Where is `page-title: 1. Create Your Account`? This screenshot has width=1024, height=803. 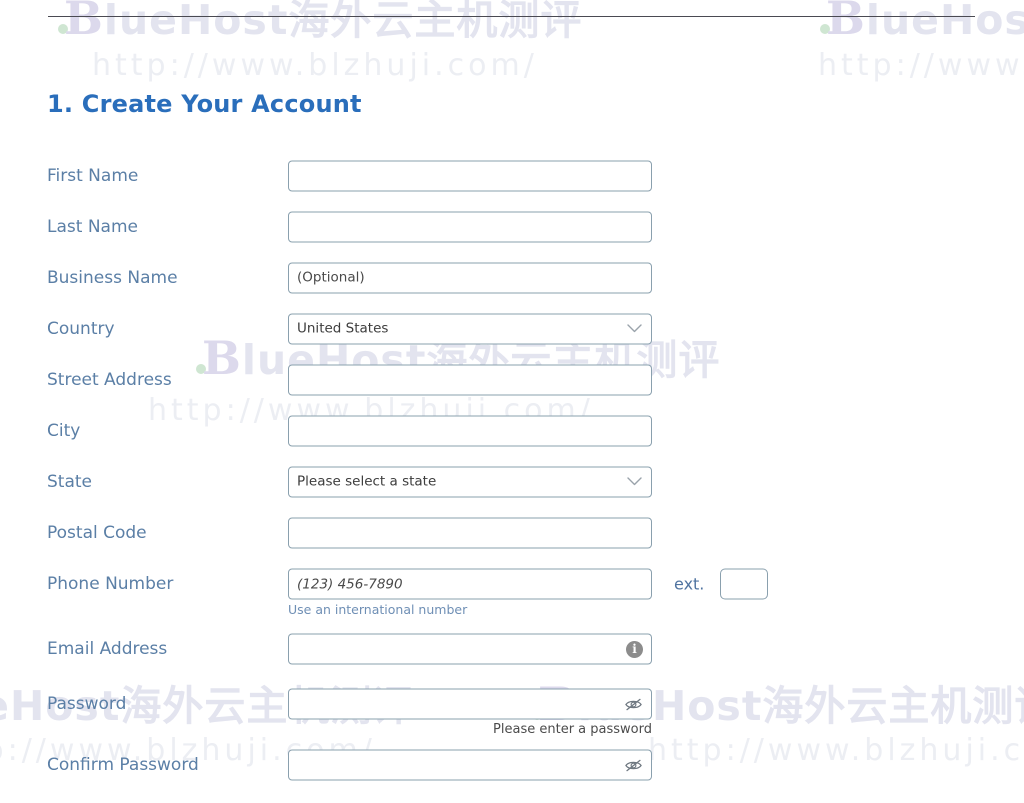 page-title: 1. Create Your Account is located at coordinates (204, 104).